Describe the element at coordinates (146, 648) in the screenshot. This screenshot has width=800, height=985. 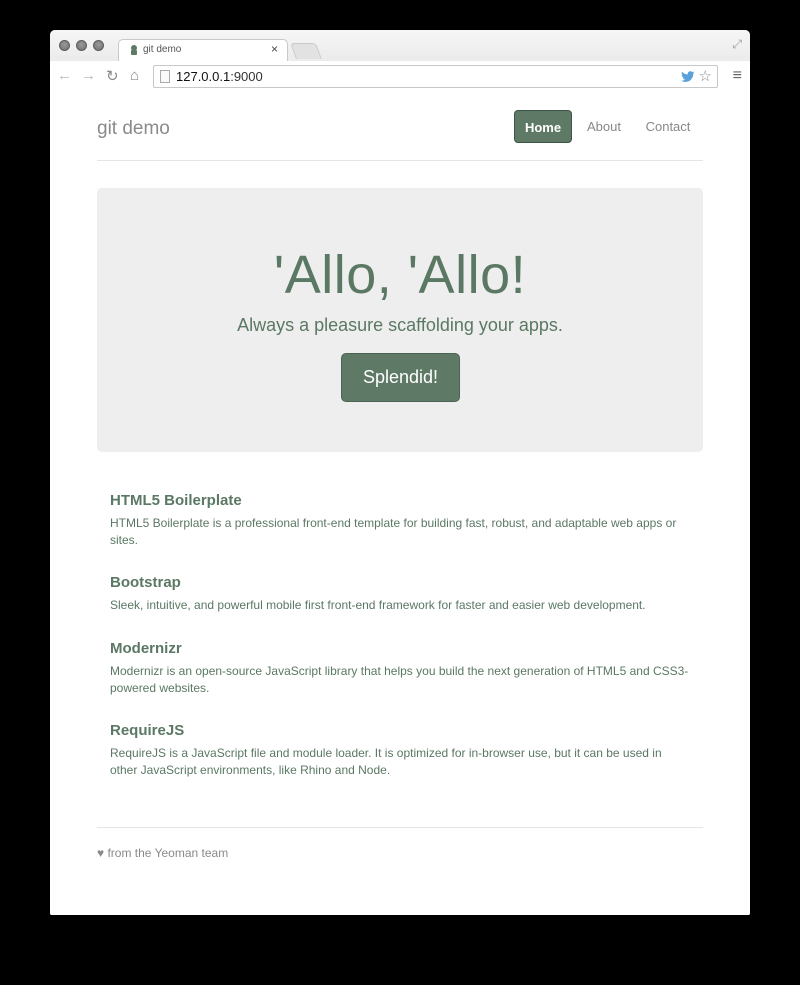
I see `feature-title: Modernizr` at that location.